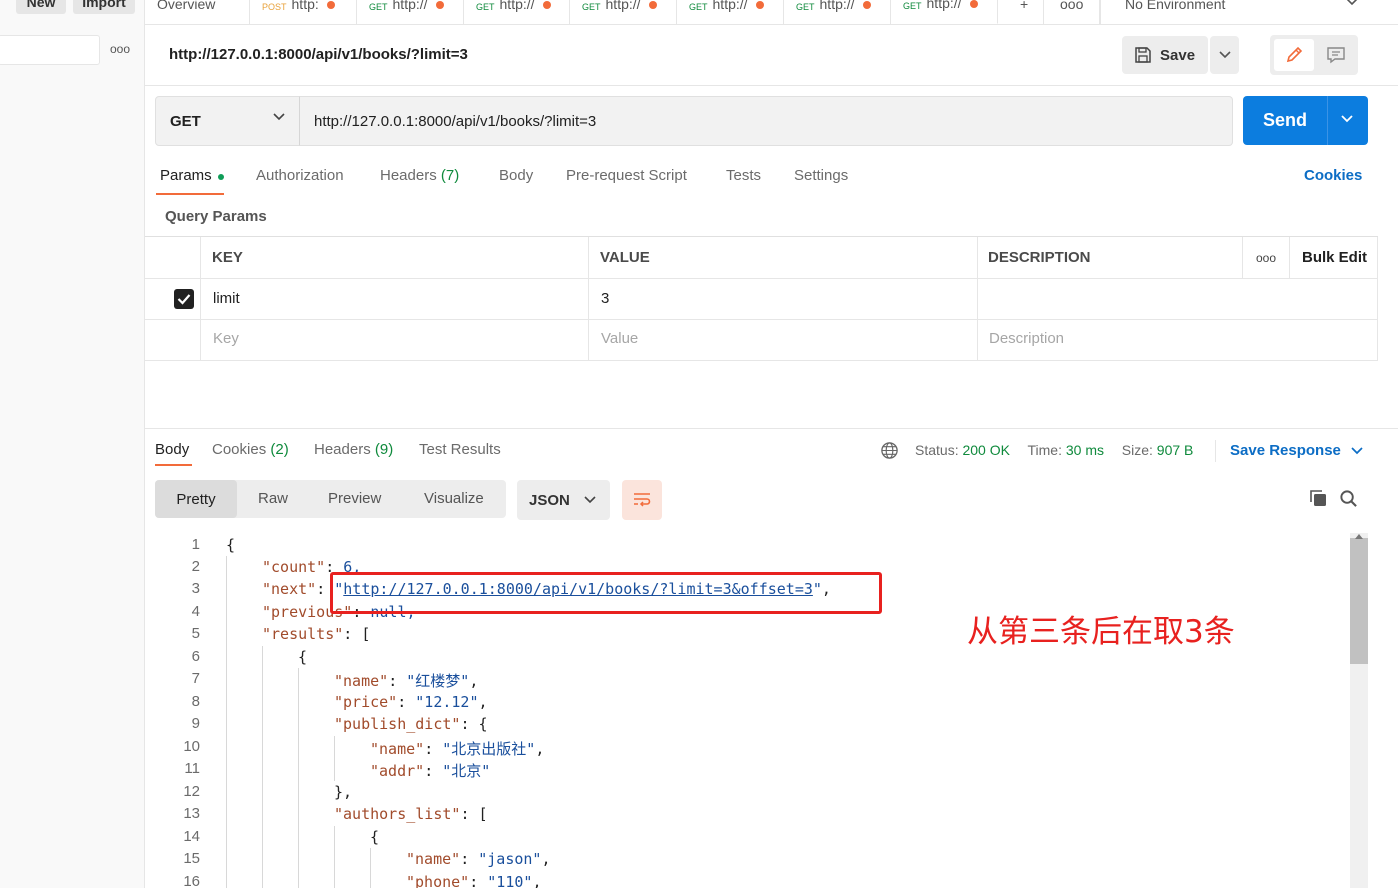 Image resolution: width=1398 pixels, height=888 pixels. Describe the element at coordinates (50, 50) in the screenshot. I see `sidebar-search-input` at that location.